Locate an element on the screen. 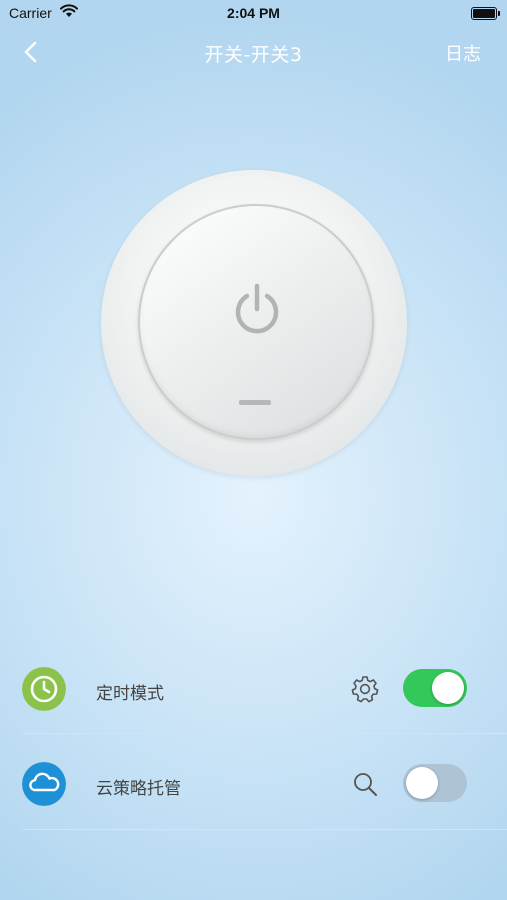 The width and height of the screenshot is (507, 900). battery-icon is located at coordinates (485, 13).